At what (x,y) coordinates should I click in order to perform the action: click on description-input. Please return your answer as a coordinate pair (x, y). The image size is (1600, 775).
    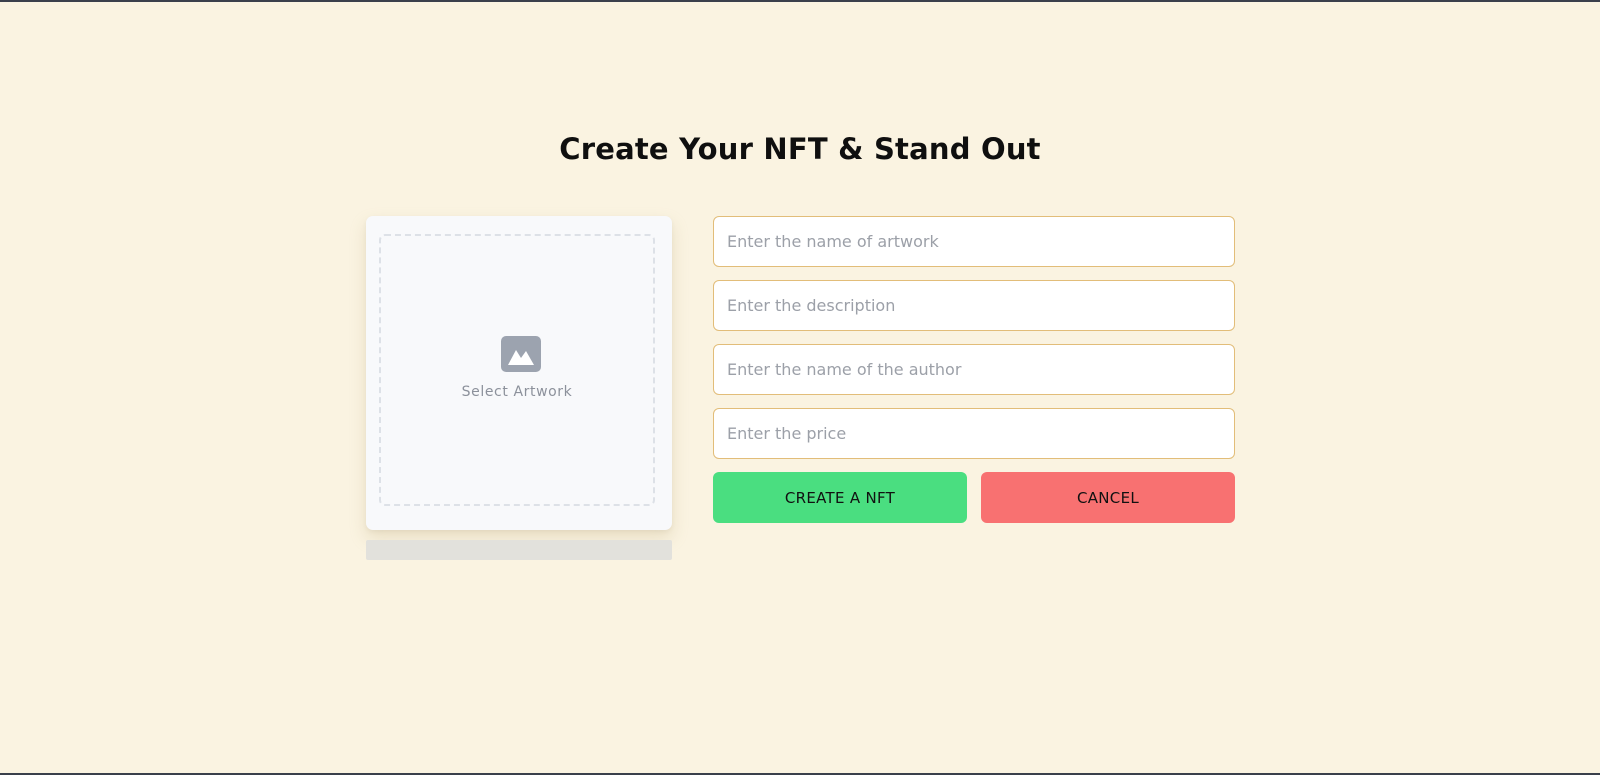
    Looking at the image, I should click on (974, 305).